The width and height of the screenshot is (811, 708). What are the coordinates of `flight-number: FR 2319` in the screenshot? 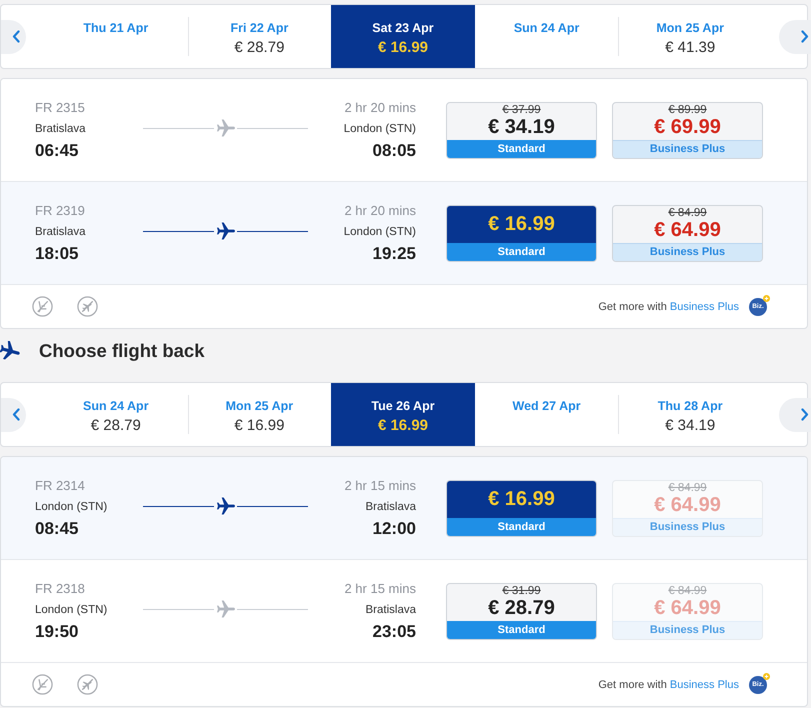 It's located at (60, 210).